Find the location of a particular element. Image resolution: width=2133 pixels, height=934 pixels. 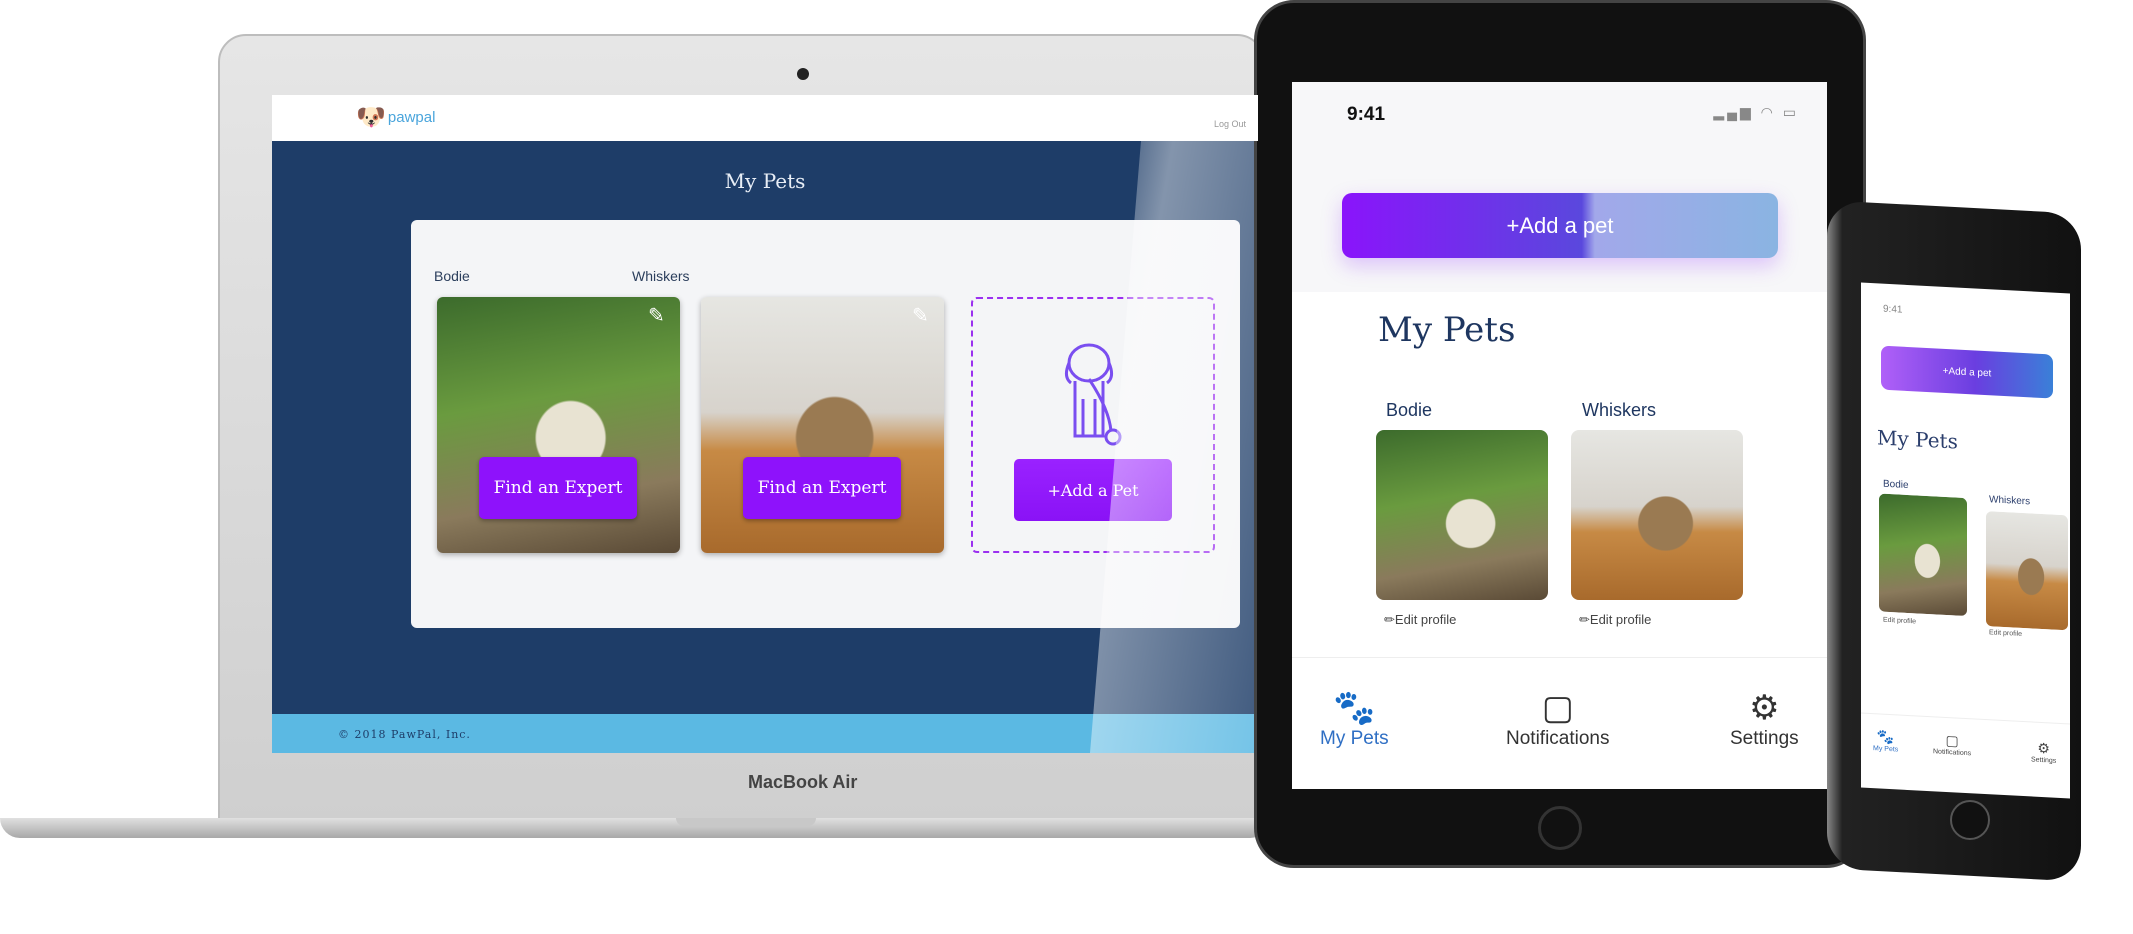

laptop-base is located at coordinates (635, 828).